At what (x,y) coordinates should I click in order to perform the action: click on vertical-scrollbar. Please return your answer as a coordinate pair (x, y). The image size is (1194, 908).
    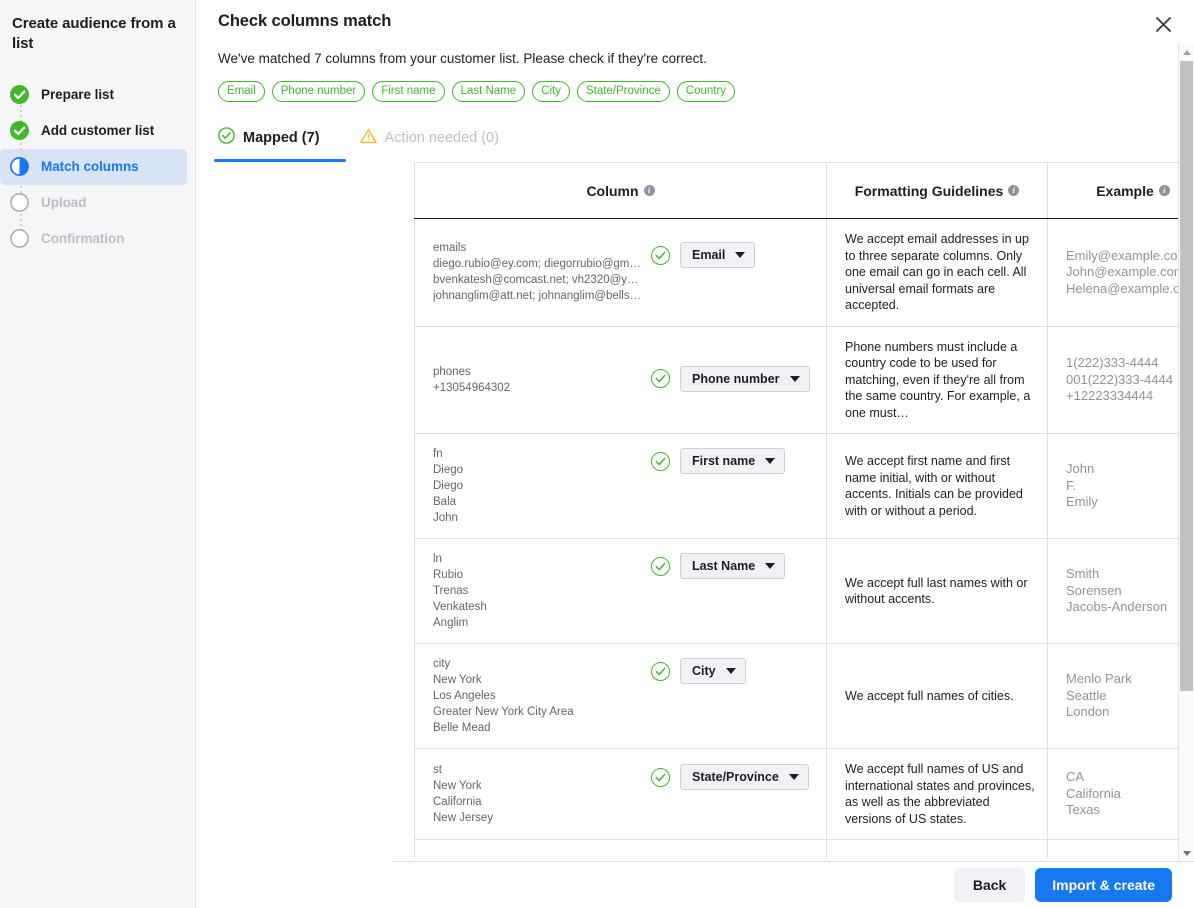
    Looking at the image, I should click on (1186, 452).